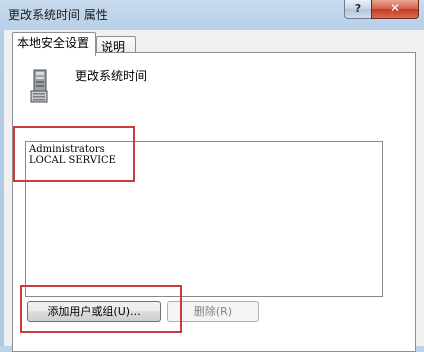  Describe the element at coordinates (213, 311) in the screenshot. I see `remove-button: 删除(R)` at that location.